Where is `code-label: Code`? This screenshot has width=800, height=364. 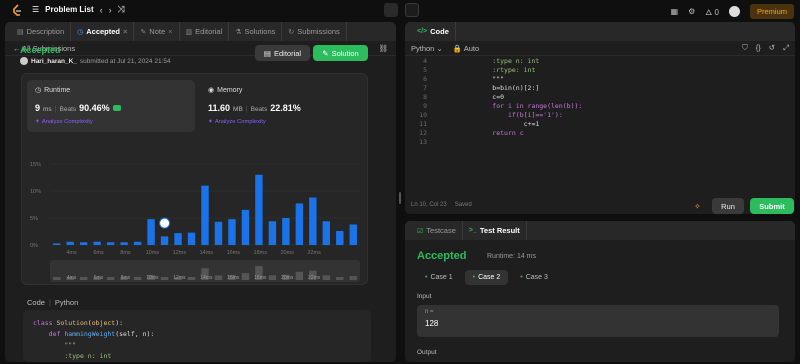 code-label: Code is located at coordinates (36, 302).